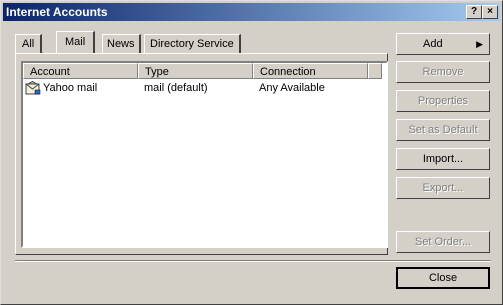 This screenshot has width=503, height=305. I want to click on tab-mail: Mail, so click(76, 42).